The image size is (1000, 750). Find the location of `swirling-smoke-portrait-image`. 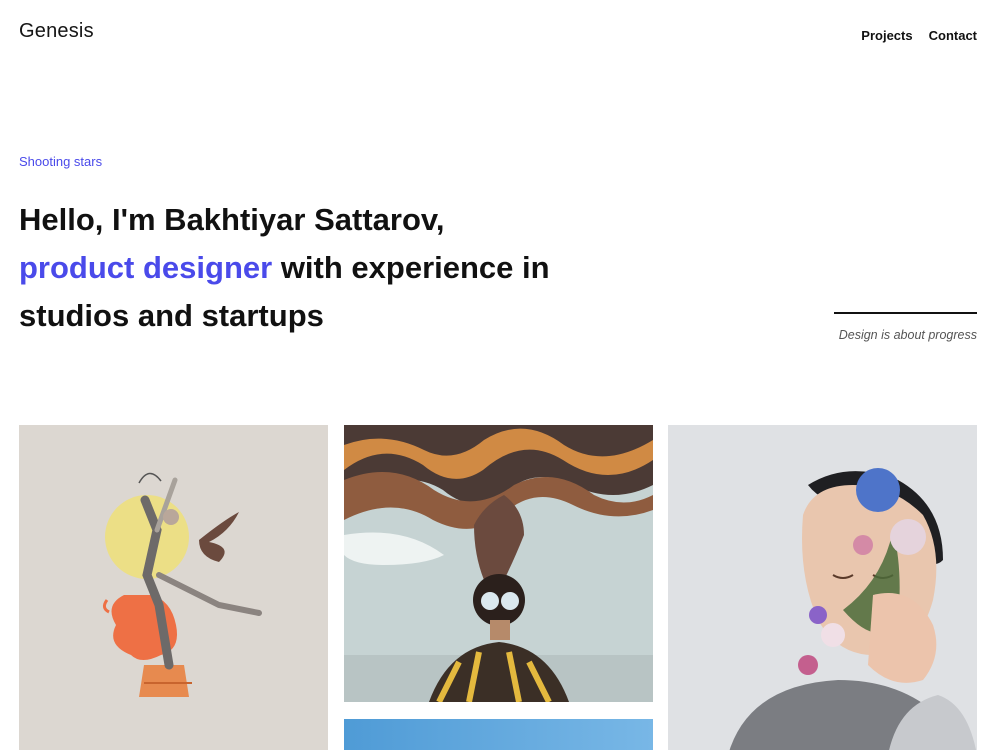

swirling-smoke-portrait-image is located at coordinates (498, 563).